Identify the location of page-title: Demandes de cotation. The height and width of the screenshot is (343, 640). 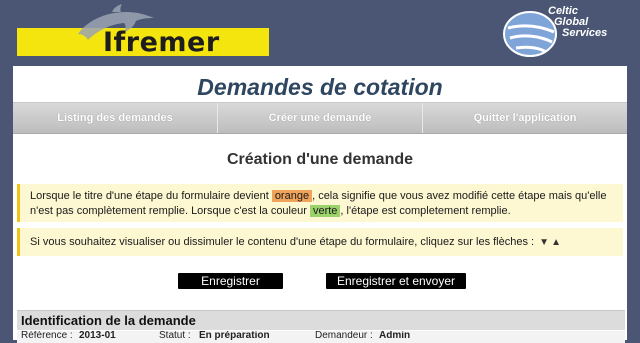
(320, 87).